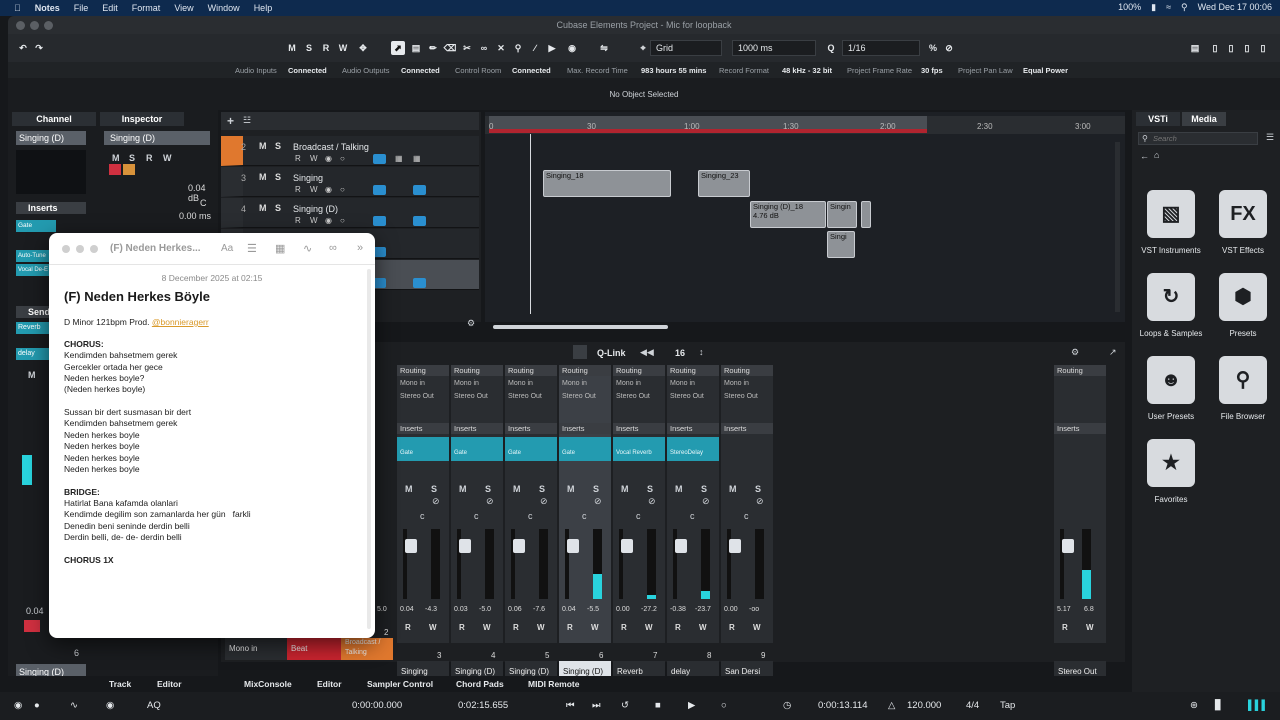 The width and height of the screenshot is (1280, 720). What do you see at coordinates (167, 158) in the screenshot?
I see `inspector-write-button: W` at bounding box center [167, 158].